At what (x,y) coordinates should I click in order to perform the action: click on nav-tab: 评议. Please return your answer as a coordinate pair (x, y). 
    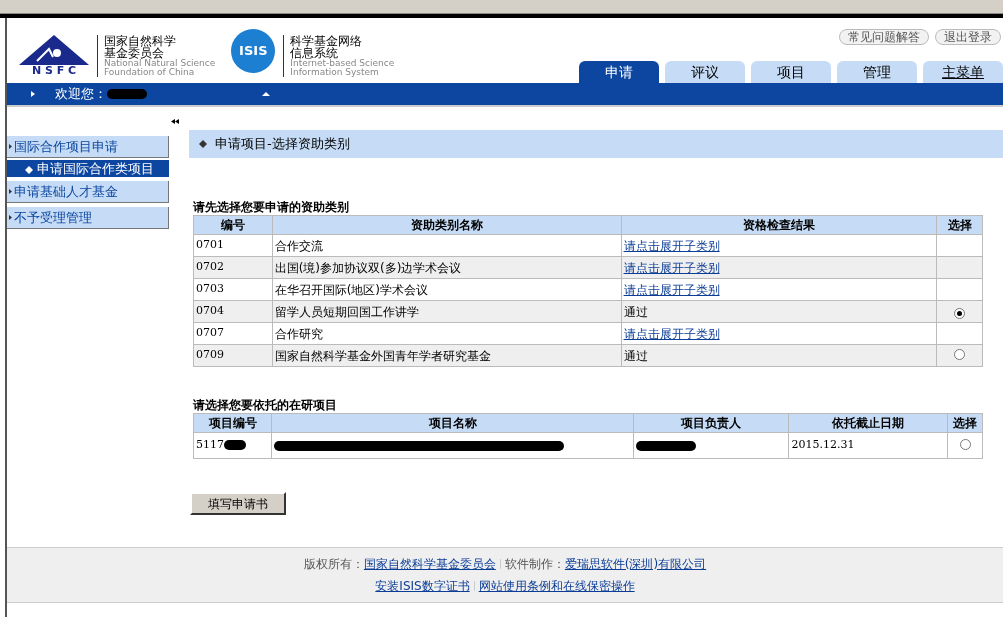
    Looking at the image, I should click on (705, 72).